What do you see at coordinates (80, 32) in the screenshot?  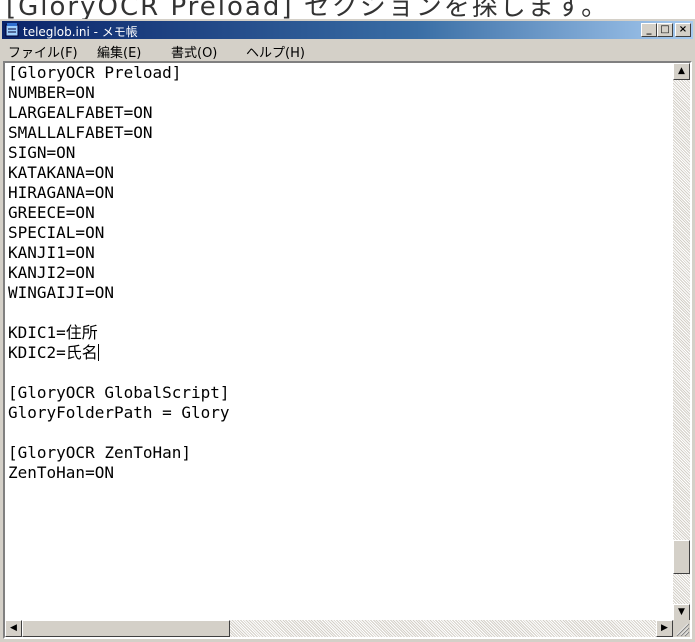 I see `window-title: teleglob.ini - メモ帳` at bounding box center [80, 32].